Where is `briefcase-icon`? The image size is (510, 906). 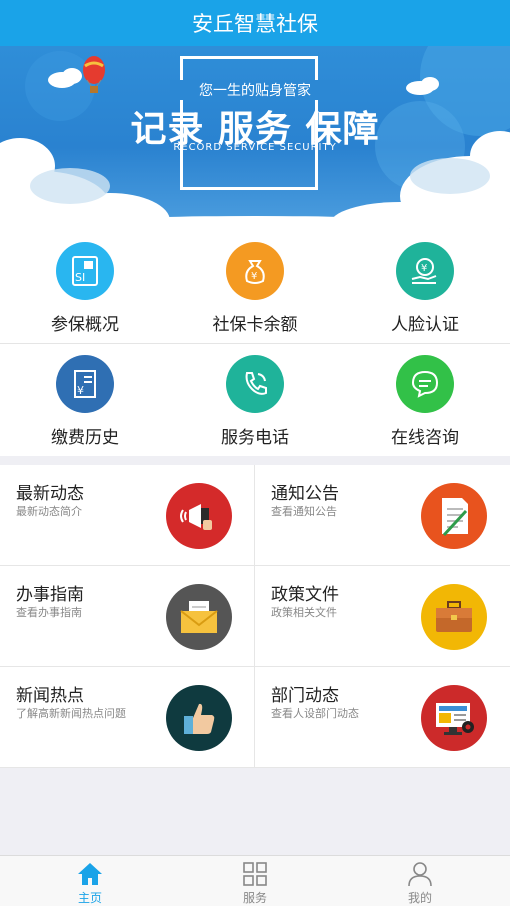 briefcase-icon is located at coordinates (454, 617).